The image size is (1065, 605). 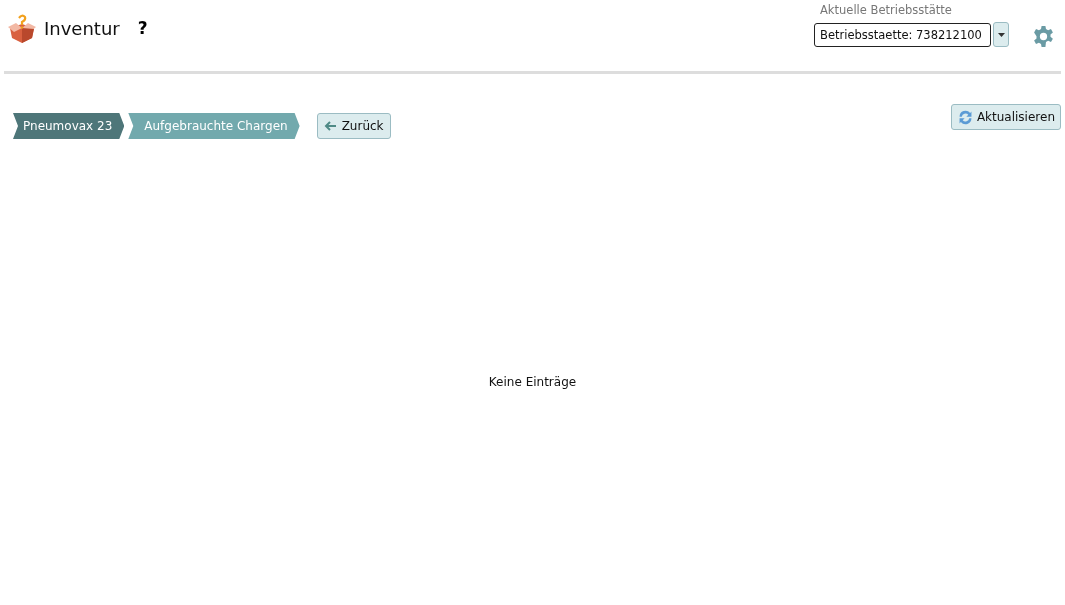 I want to click on arrow-left-icon, so click(x=330, y=126).